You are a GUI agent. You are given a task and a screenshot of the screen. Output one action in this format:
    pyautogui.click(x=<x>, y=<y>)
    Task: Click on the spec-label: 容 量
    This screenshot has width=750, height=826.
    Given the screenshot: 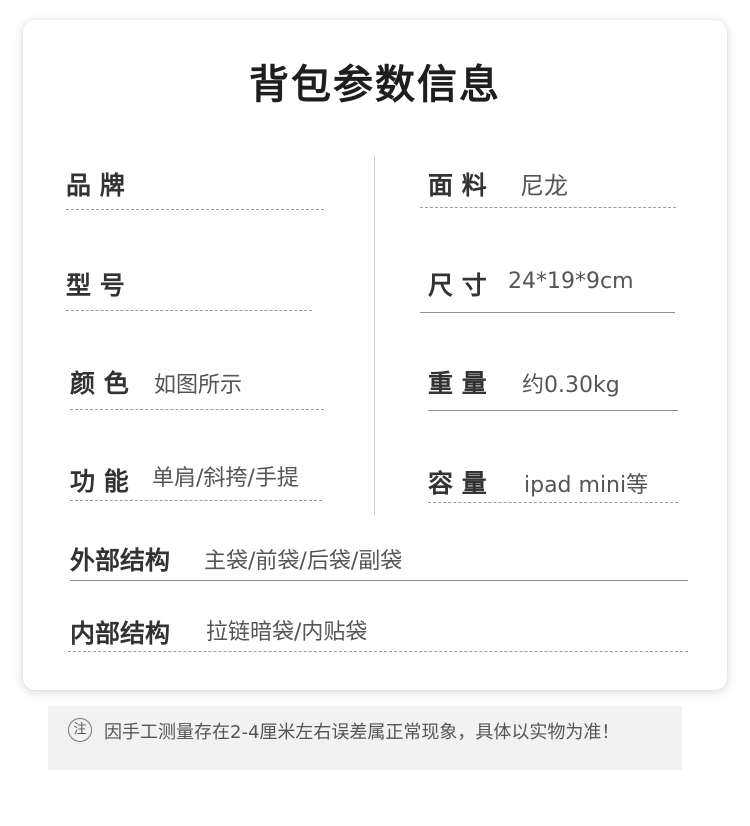 What is the action you would take?
    pyautogui.click(x=457, y=483)
    